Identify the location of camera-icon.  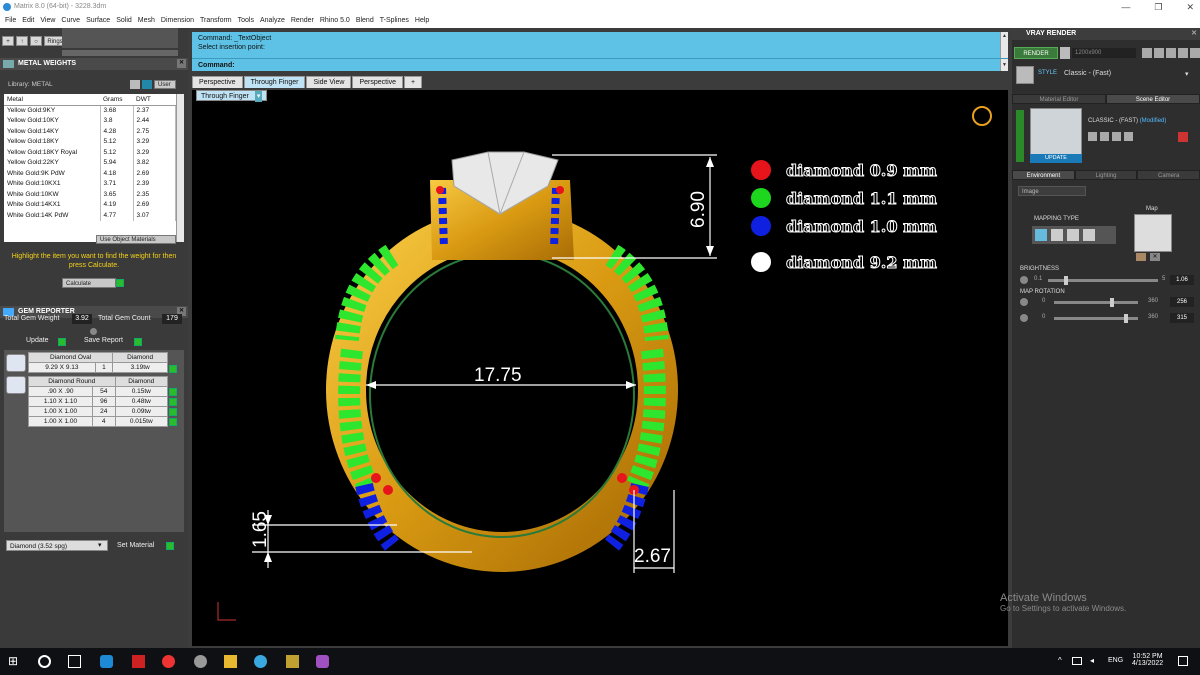
(1159, 53).